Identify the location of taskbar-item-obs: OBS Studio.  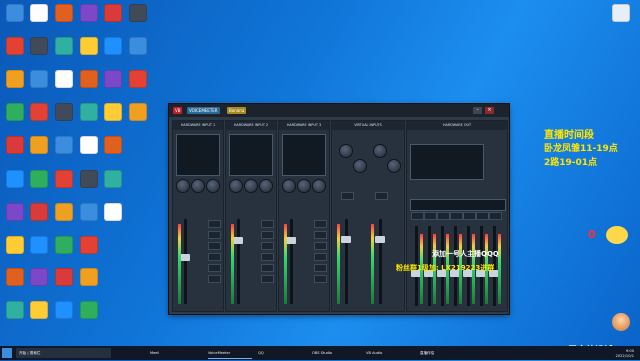
(337, 353).